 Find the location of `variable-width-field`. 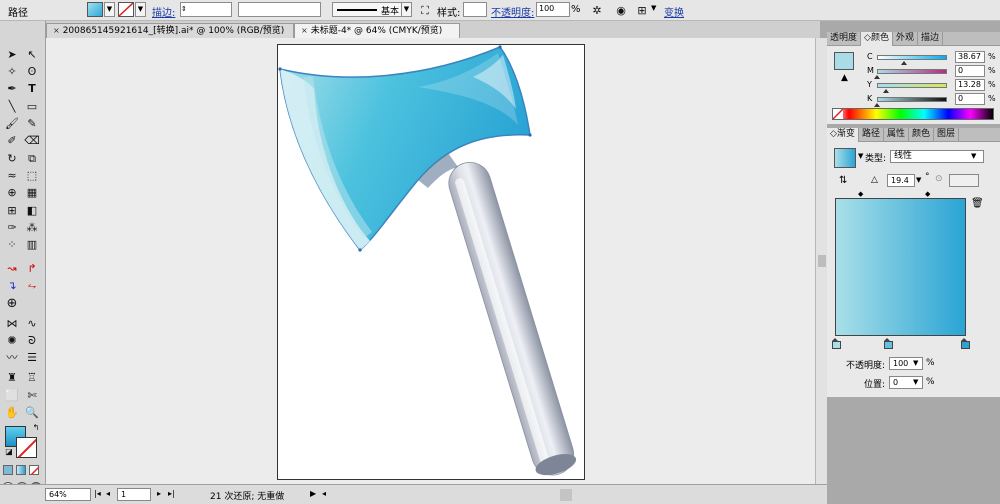

variable-width-field is located at coordinates (279, 9).